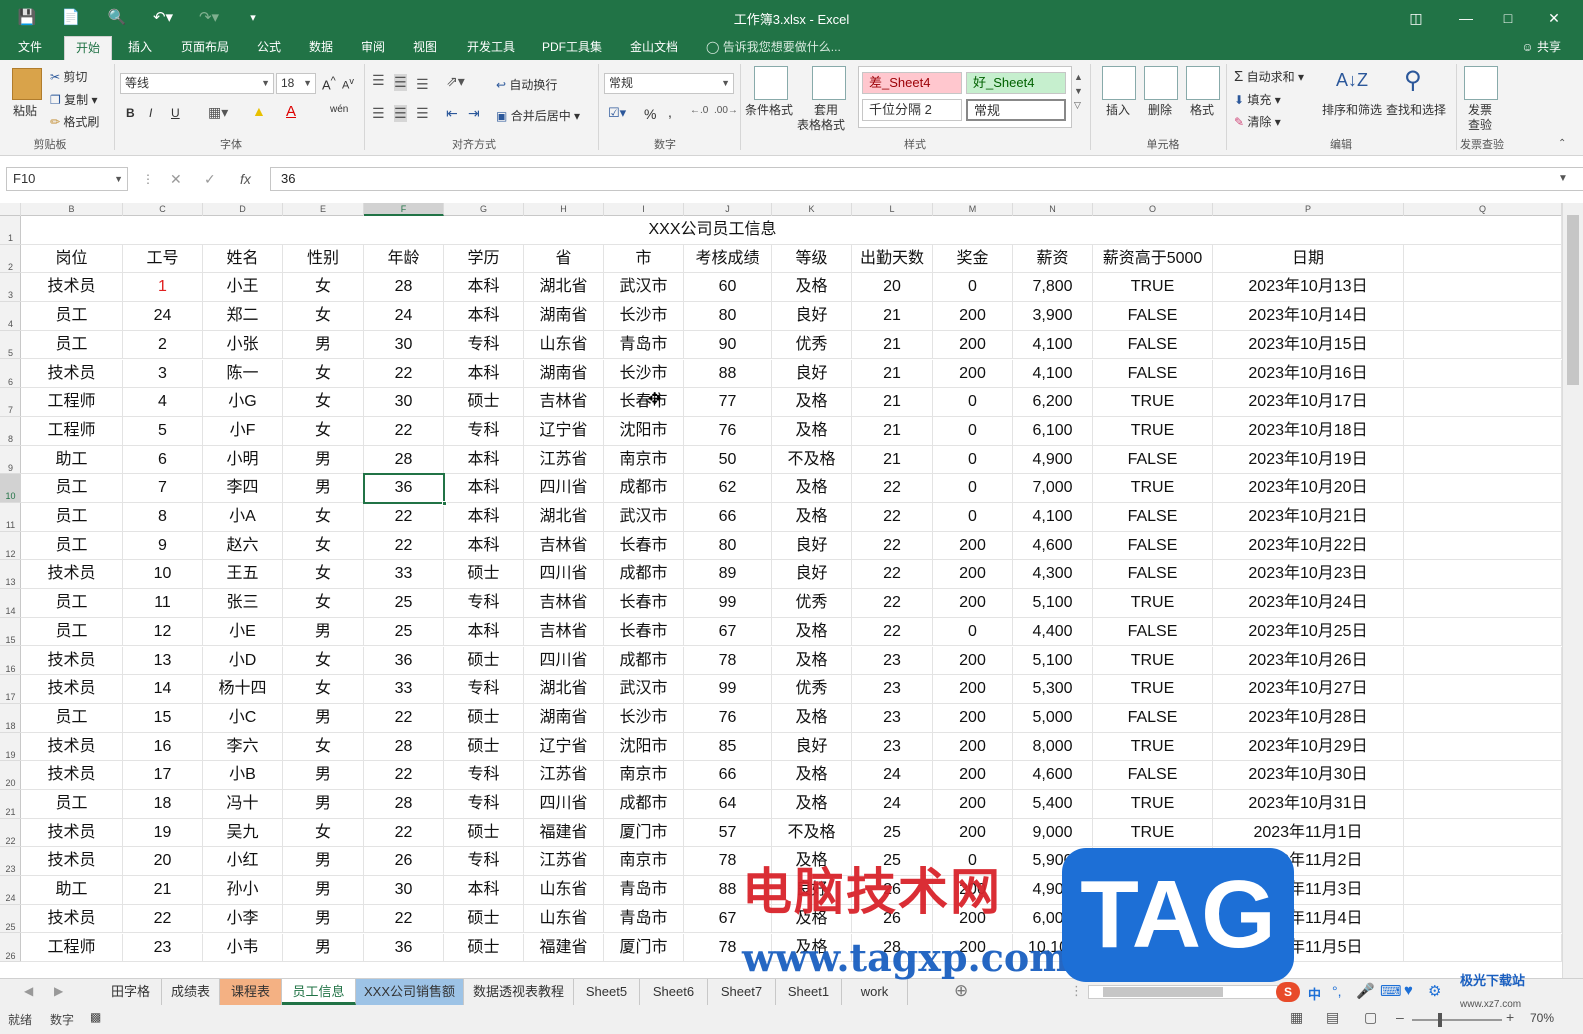 The width and height of the screenshot is (1583, 1034). I want to click on table-cell: 6,100, so click(1053, 431).